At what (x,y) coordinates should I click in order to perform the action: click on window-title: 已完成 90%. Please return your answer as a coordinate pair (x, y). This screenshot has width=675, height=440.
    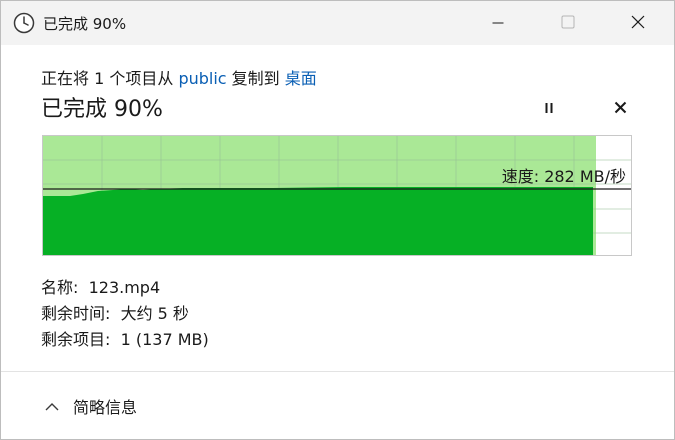
    Looking at the image, I should click on (85, 24).